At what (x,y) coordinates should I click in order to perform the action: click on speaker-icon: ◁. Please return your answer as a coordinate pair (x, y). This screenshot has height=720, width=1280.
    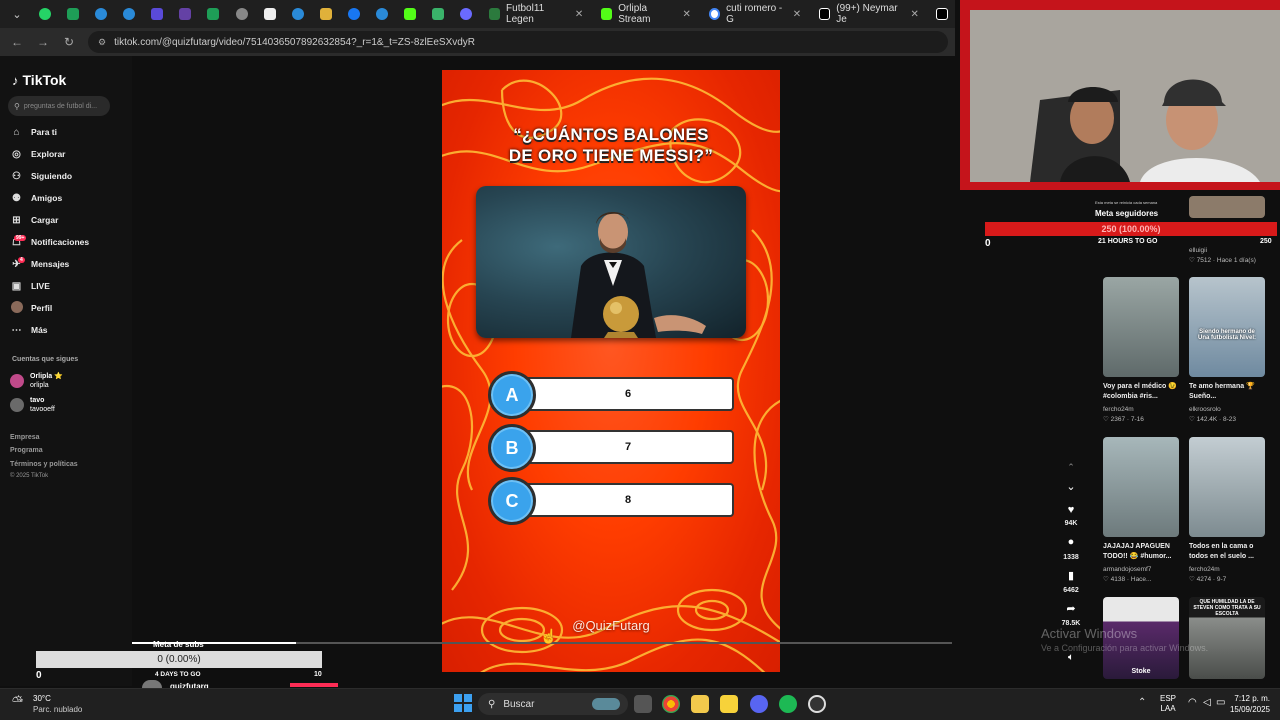
    Looking at the image, I should click on (1207, 702).